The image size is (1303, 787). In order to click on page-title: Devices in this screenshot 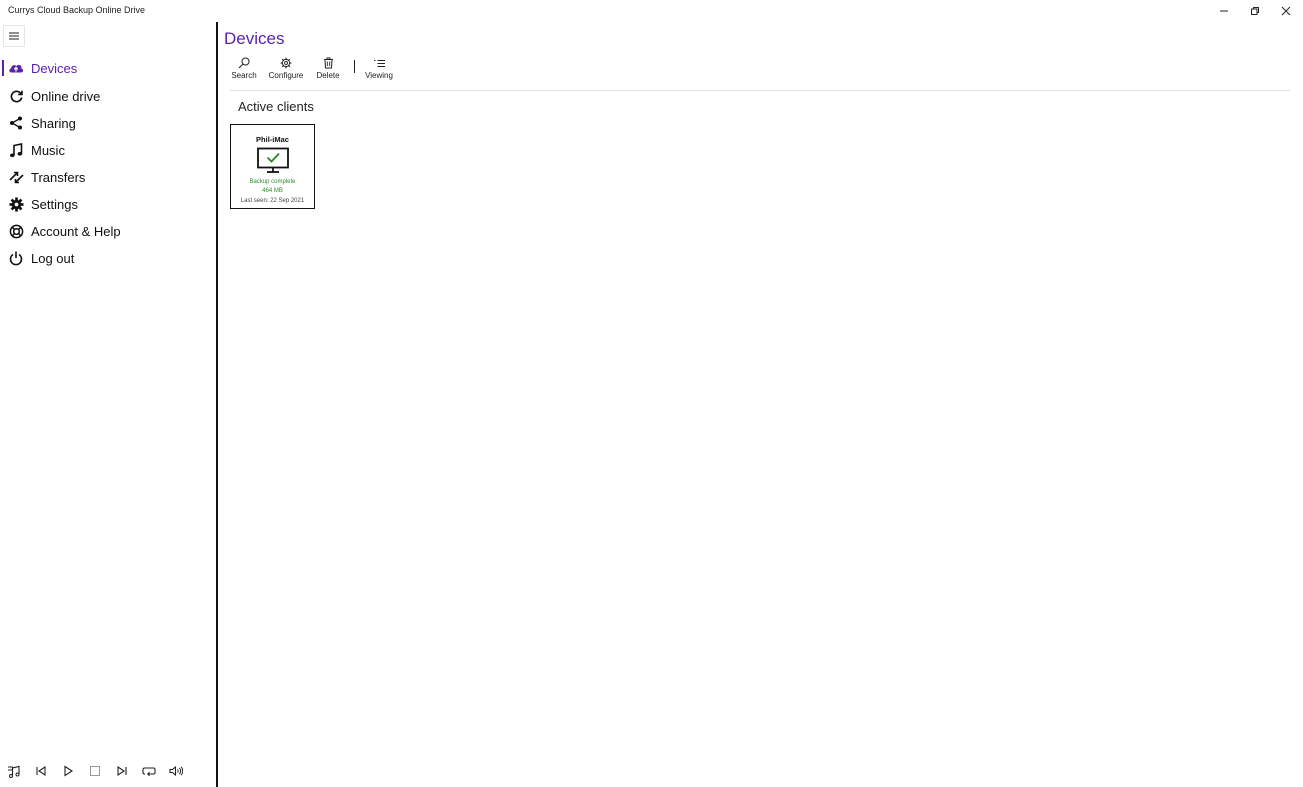, I will do `click(254, 38)`.